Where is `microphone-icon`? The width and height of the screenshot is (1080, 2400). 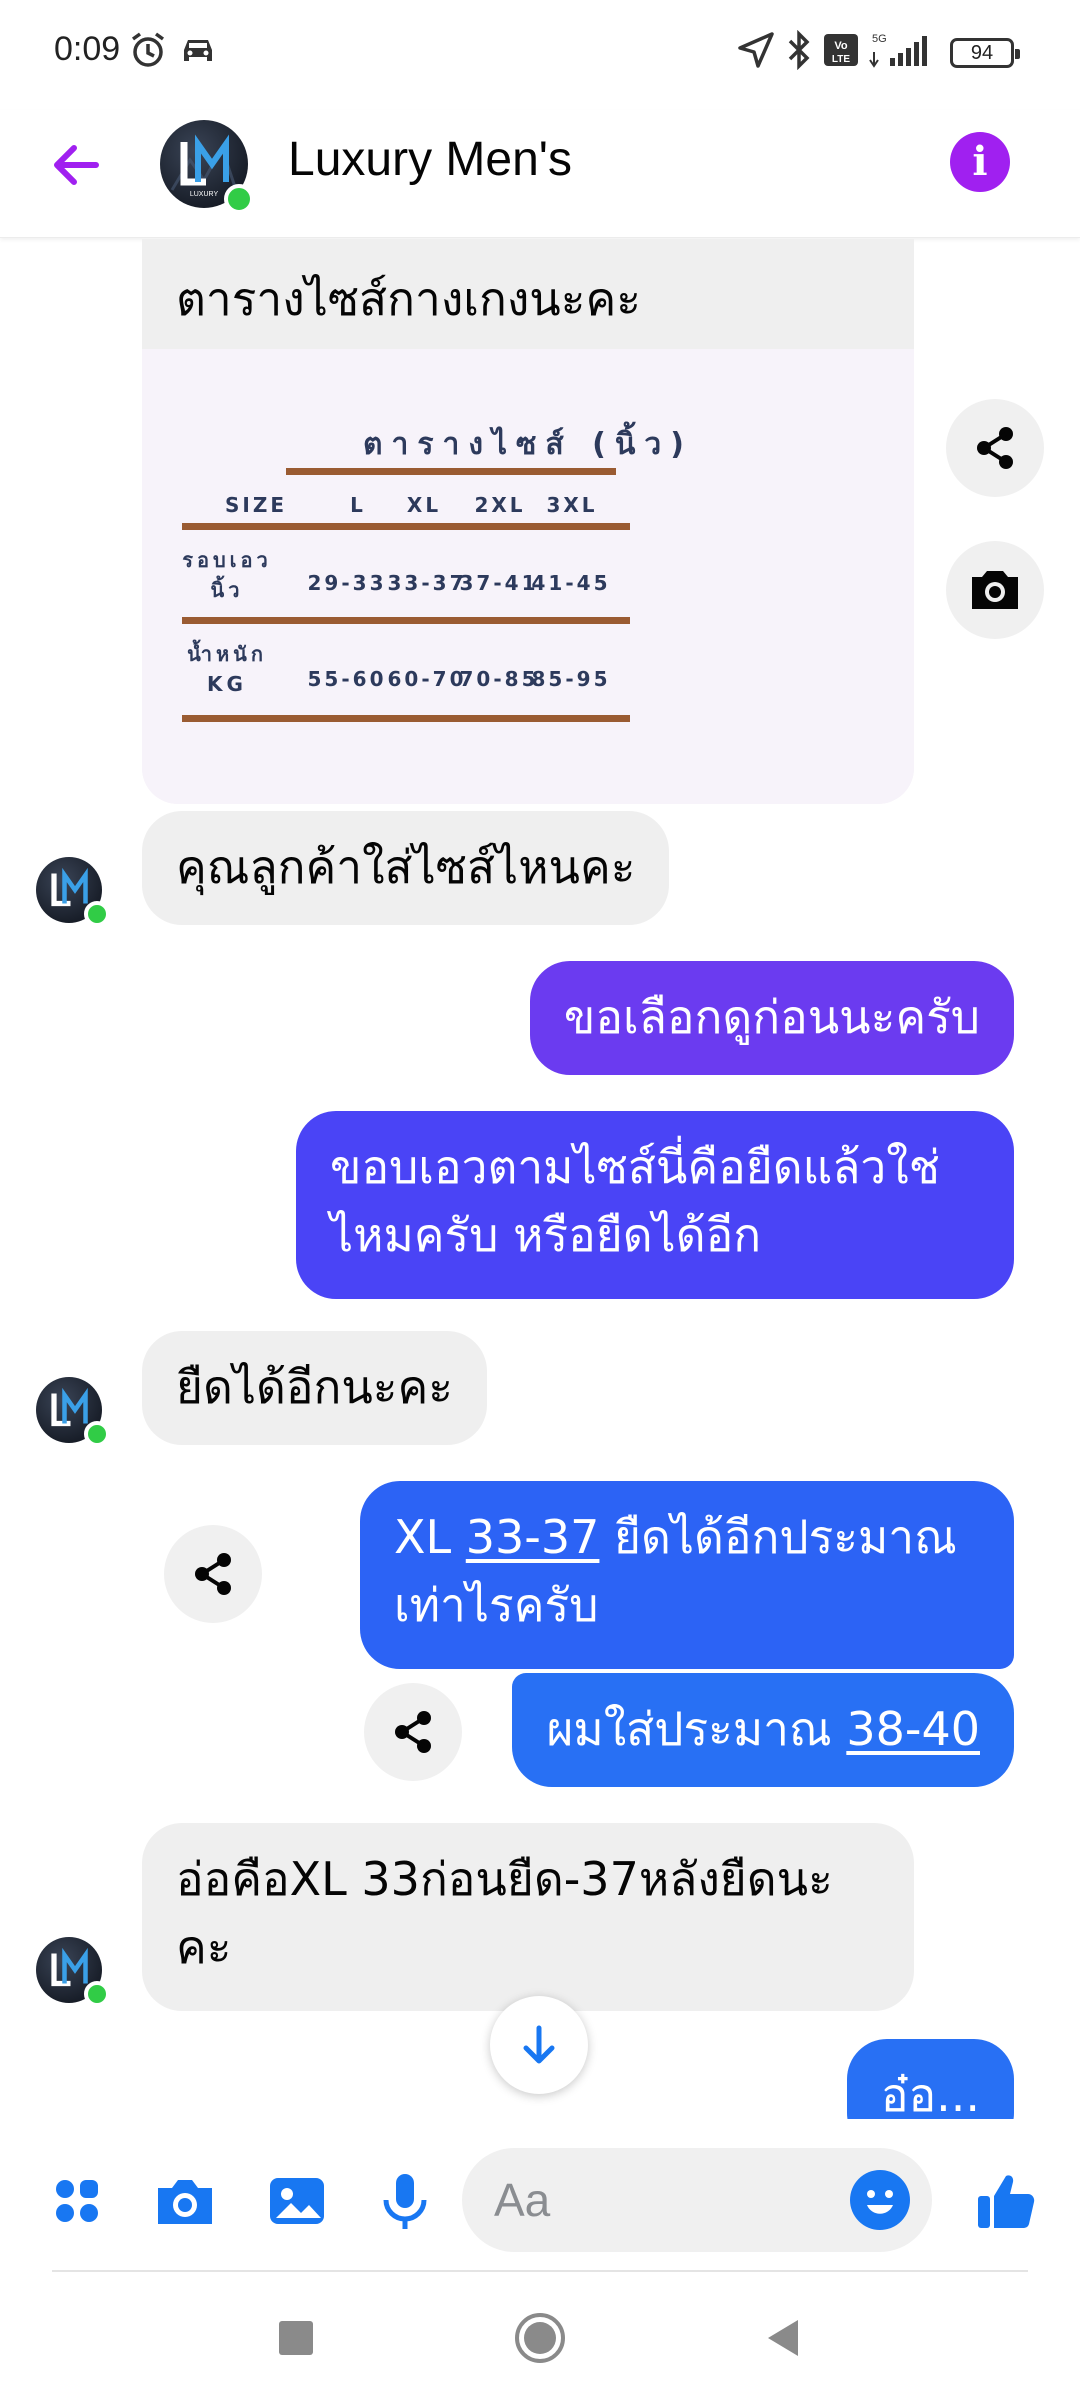 microphone-icon is located at coordinates (405, 2201).